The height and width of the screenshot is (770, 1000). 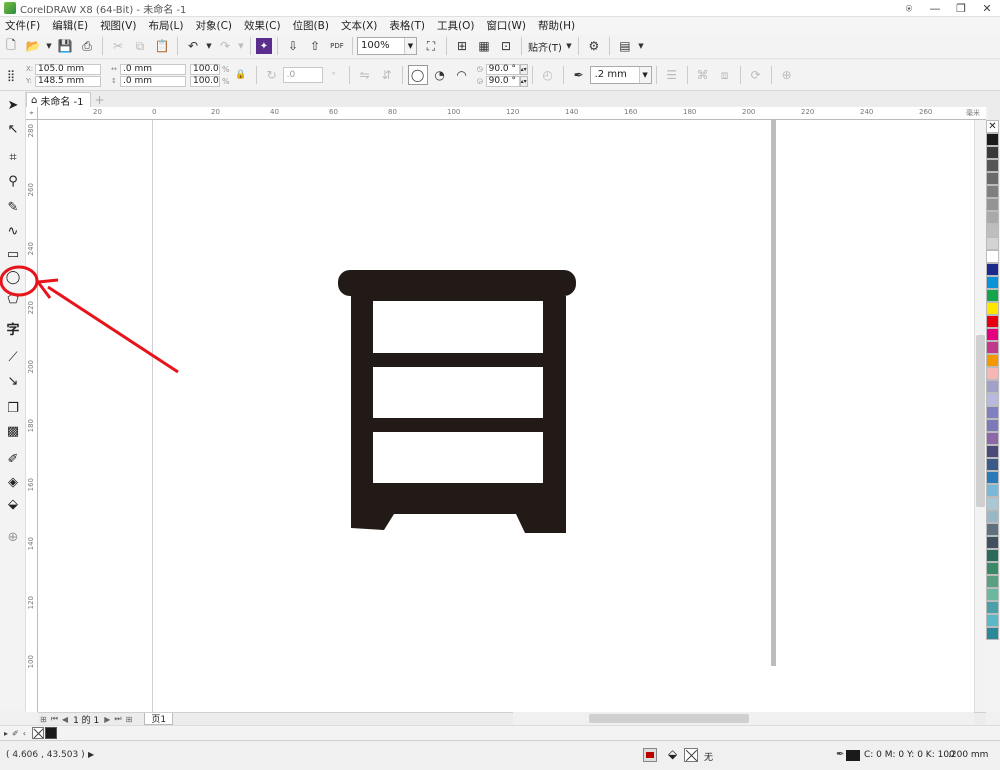 I want to click on export-icon: ⇧, so click(x=315, y=46).